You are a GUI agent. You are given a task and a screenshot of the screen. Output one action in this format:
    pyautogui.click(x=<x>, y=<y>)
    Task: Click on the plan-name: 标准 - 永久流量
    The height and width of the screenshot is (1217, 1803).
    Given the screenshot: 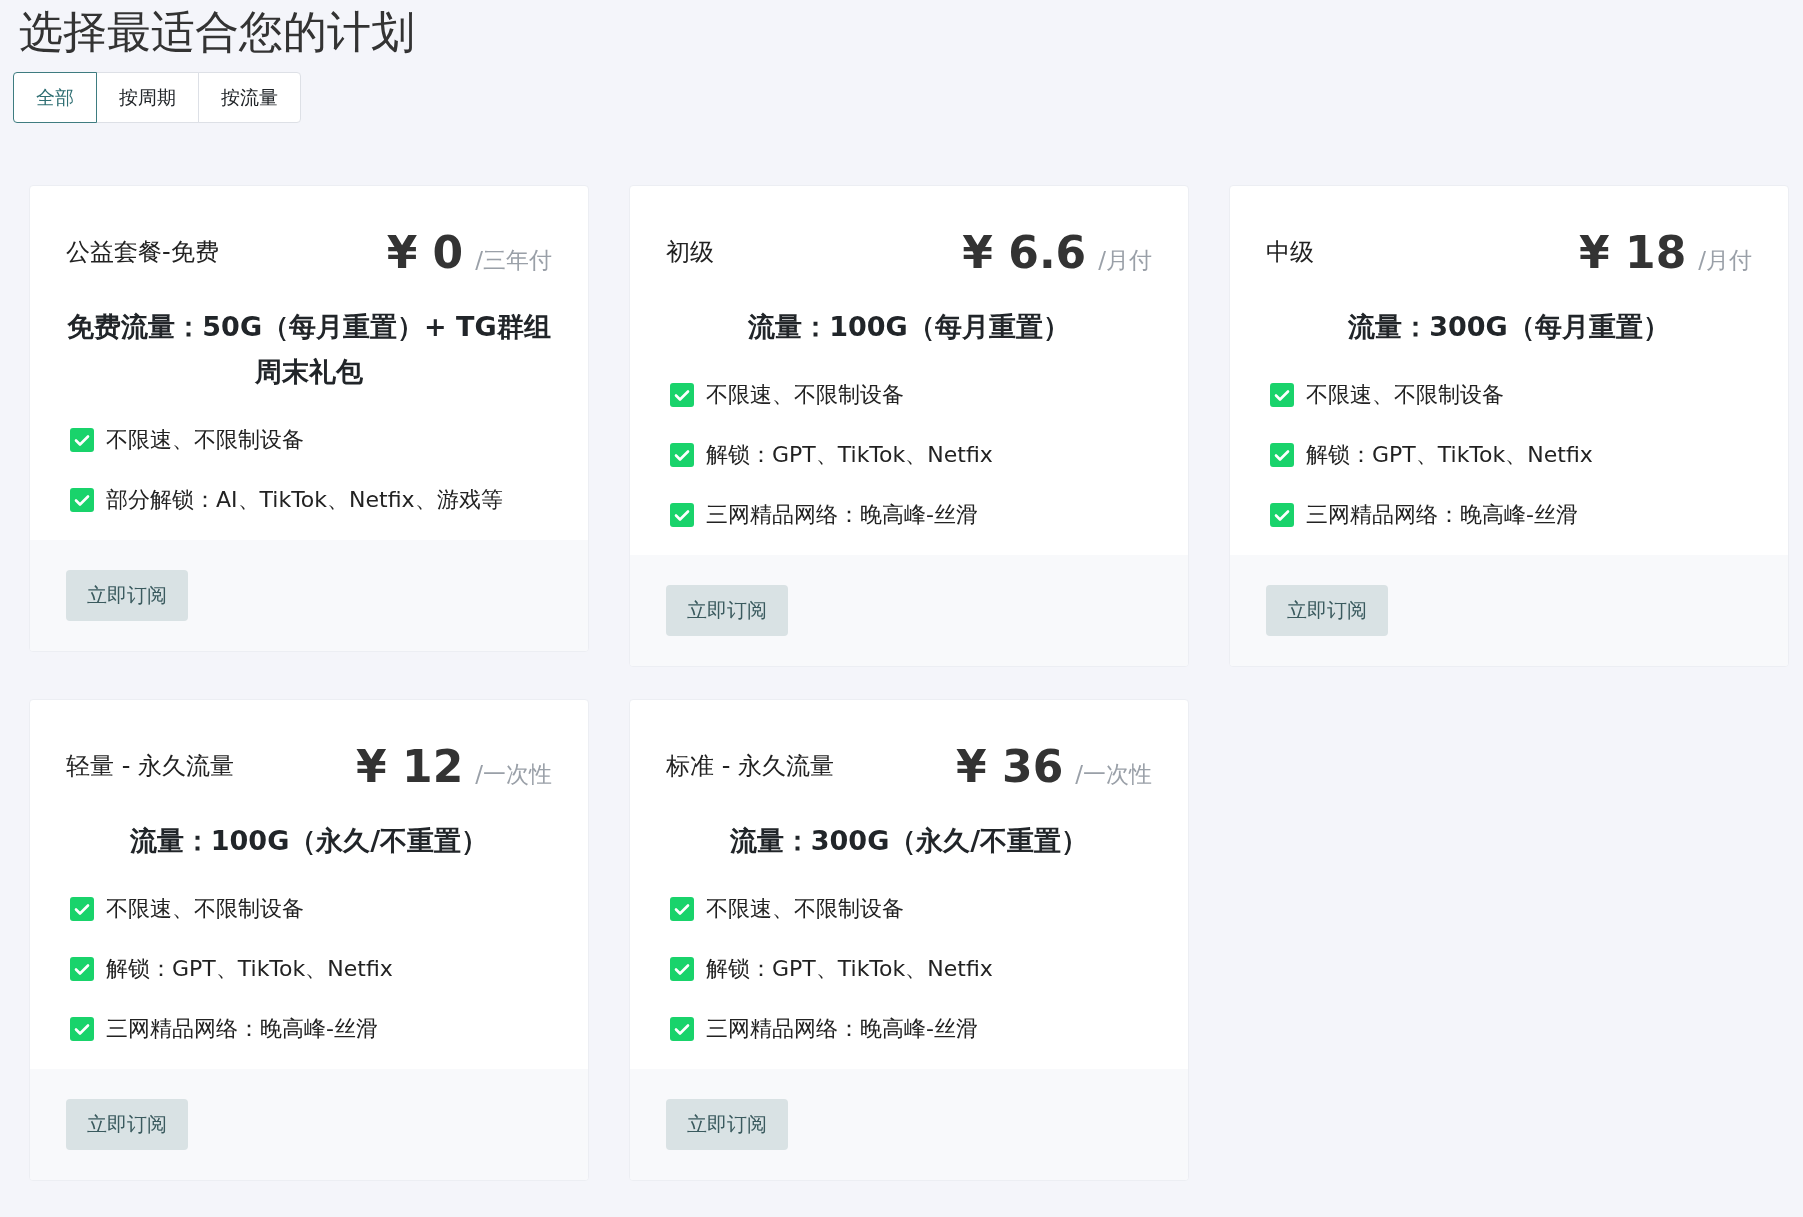 What is the action you would take?
    pyautogui.click(x=750, y=766)
    